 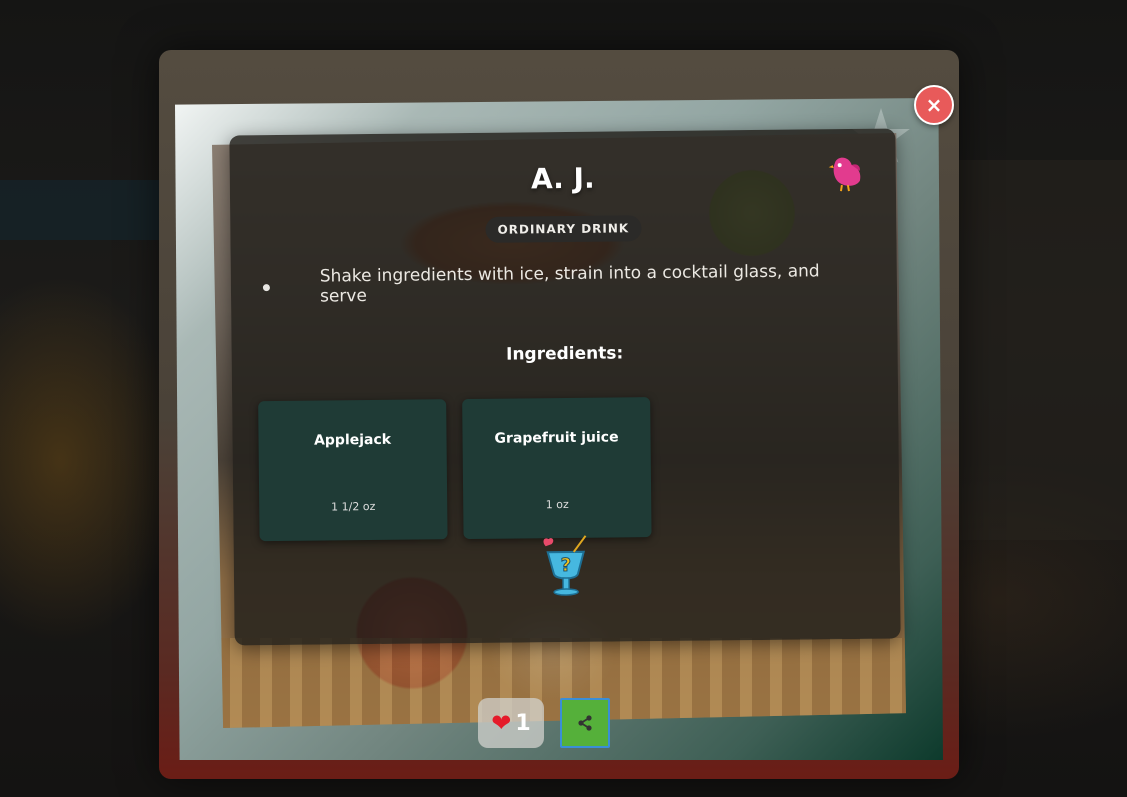 What do you see at coordinates (934, 105) in the screenshot?
I see `close-button: ×` at bounding box center [934, 105].